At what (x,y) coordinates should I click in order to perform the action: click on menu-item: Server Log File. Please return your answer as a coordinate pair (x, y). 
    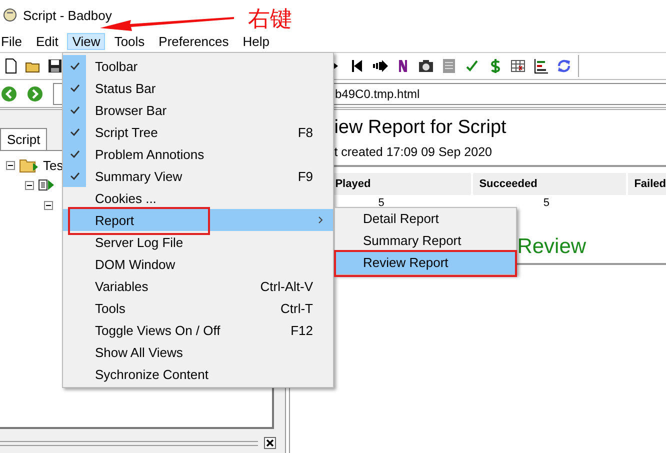
    Looking at the image, I should click on (198, 242).